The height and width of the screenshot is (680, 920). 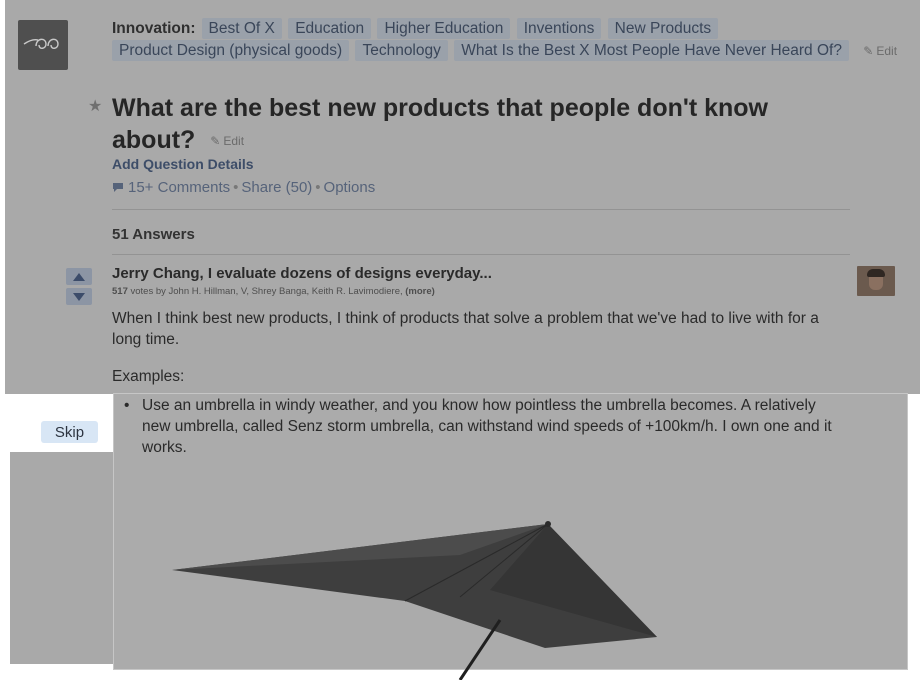 I want to click on share-link: Share (50), so click(x=276, y=187).